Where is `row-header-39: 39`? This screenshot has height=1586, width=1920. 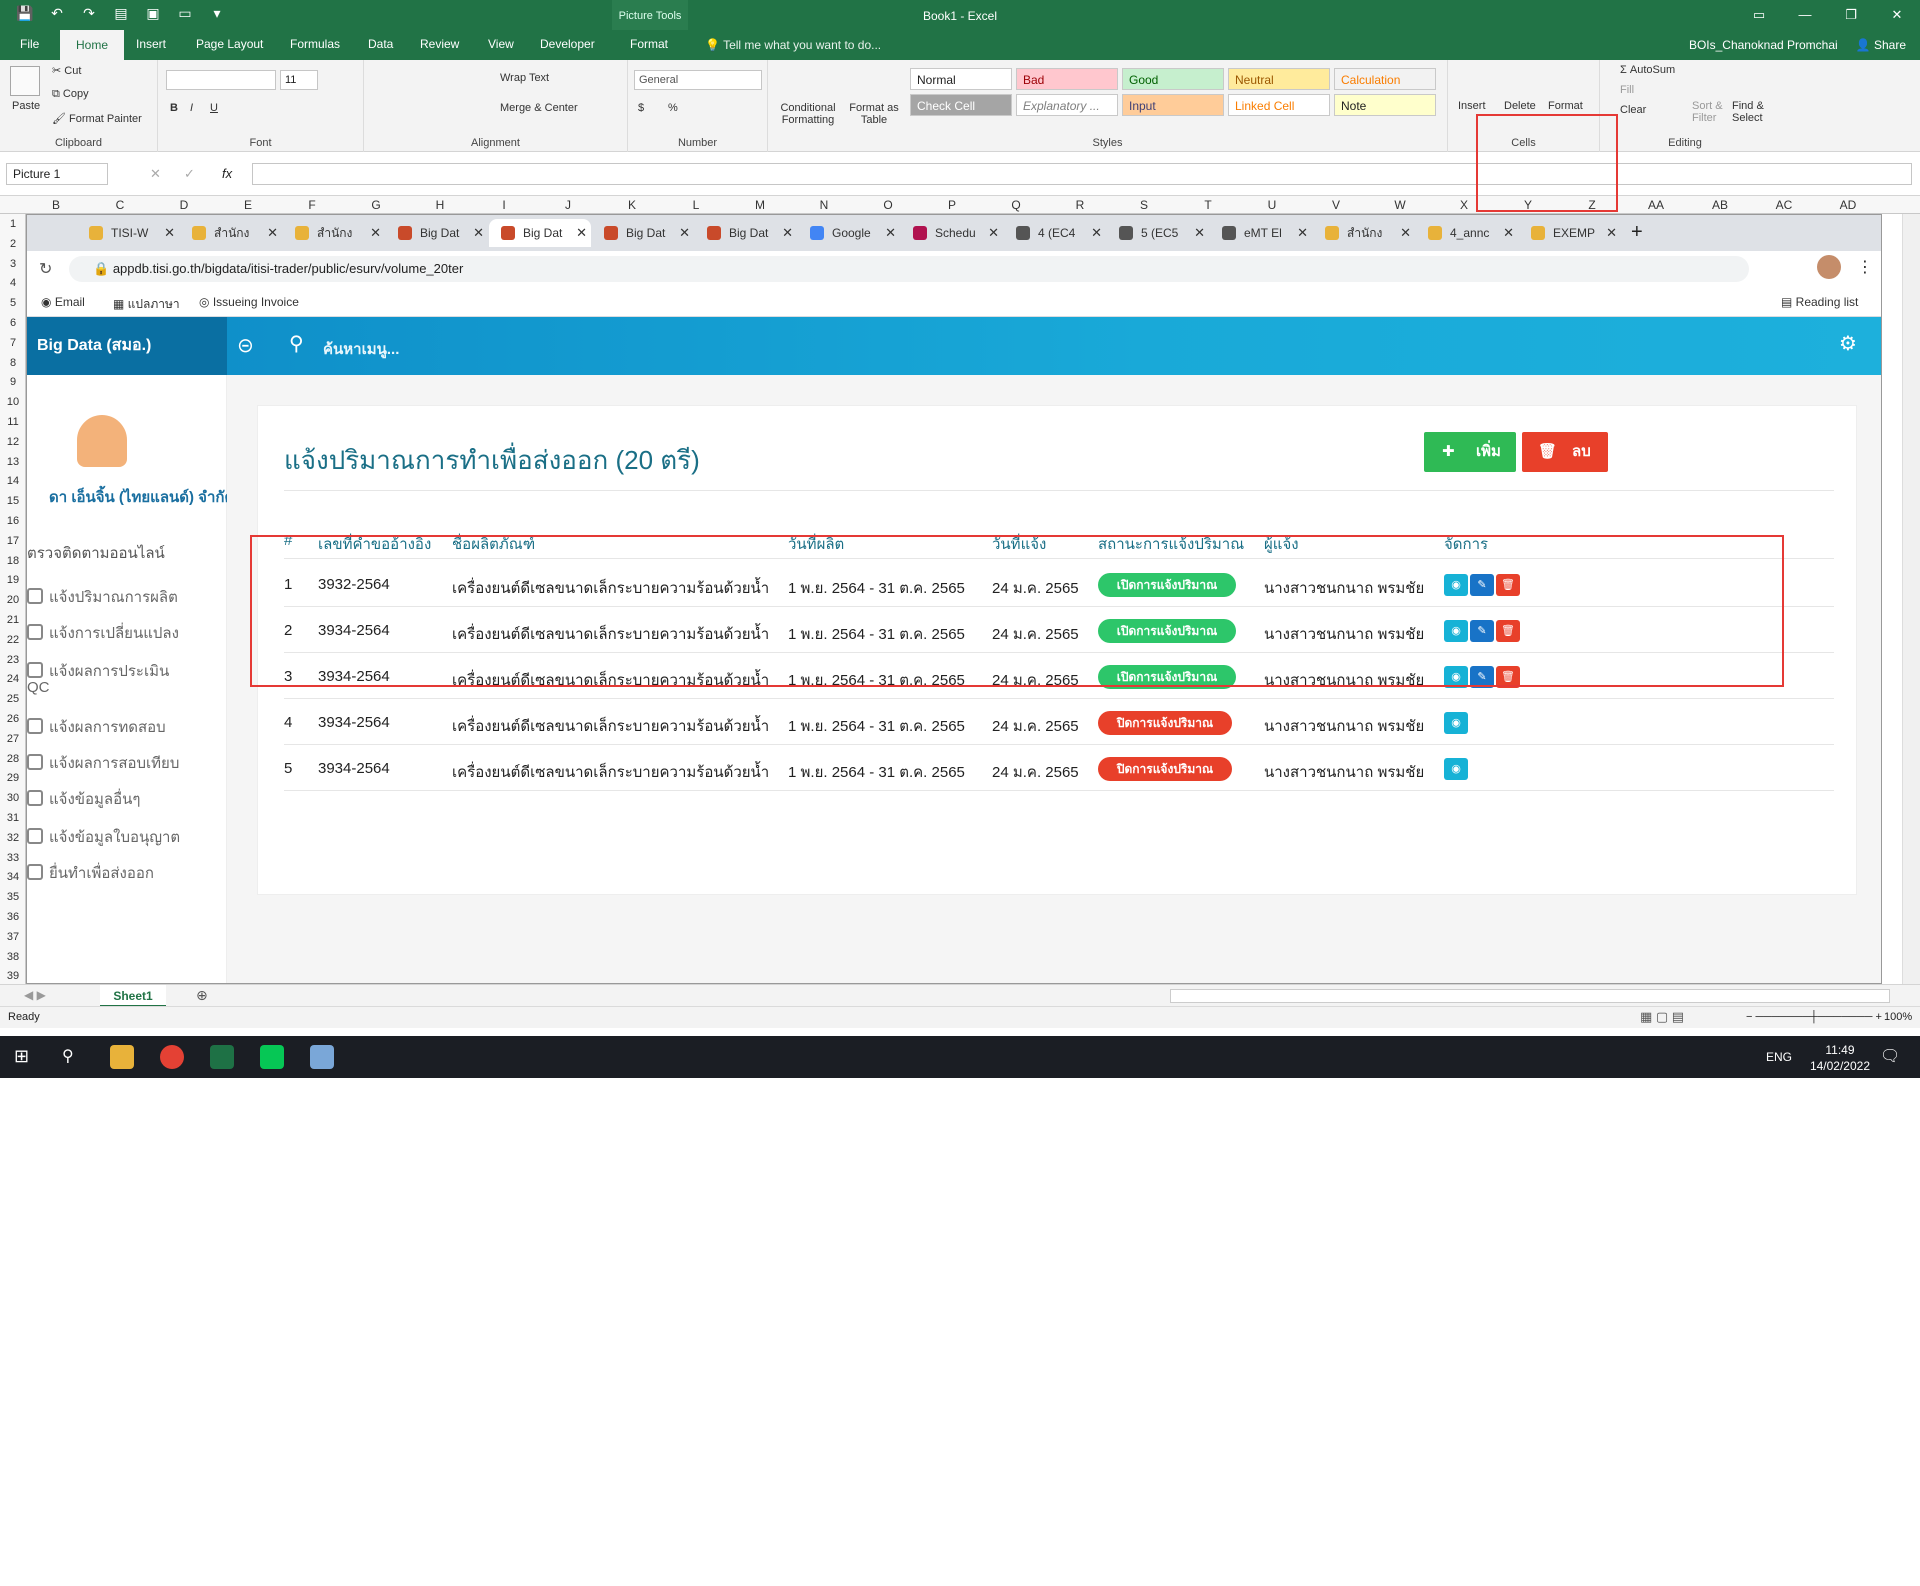
row-header-39: 39 is located at coordinates (13, 976).